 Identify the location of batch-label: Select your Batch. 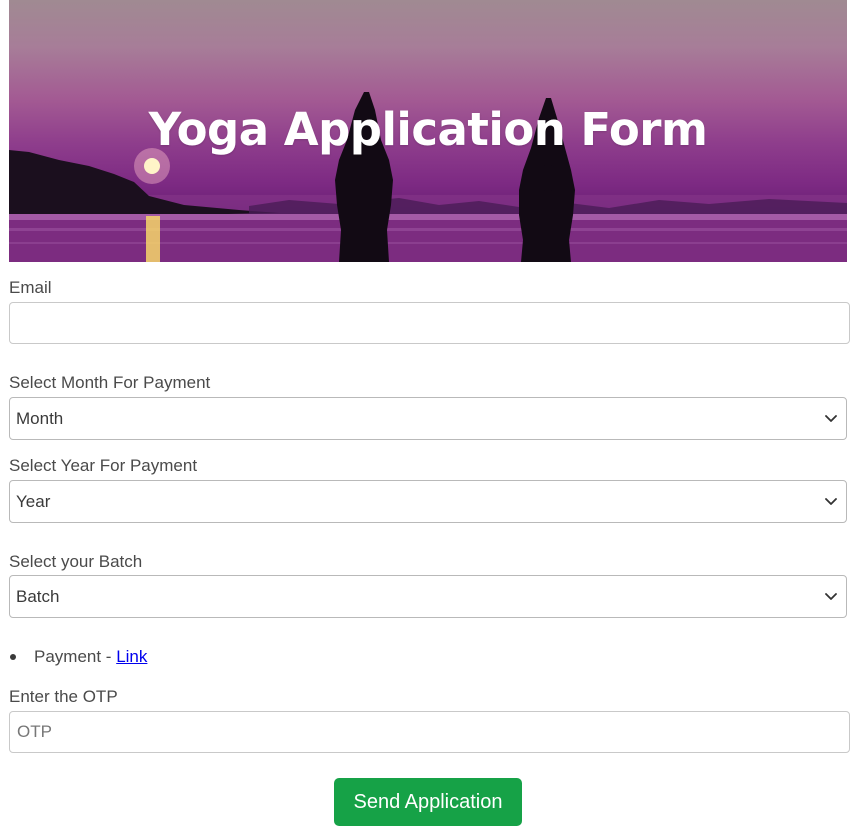
(76, 561).